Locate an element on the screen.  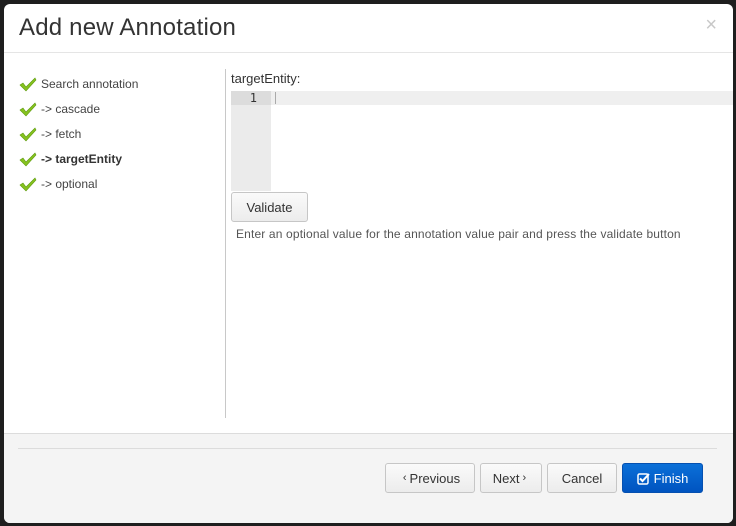
line-number: 1 is located at coordinates (251, 98).